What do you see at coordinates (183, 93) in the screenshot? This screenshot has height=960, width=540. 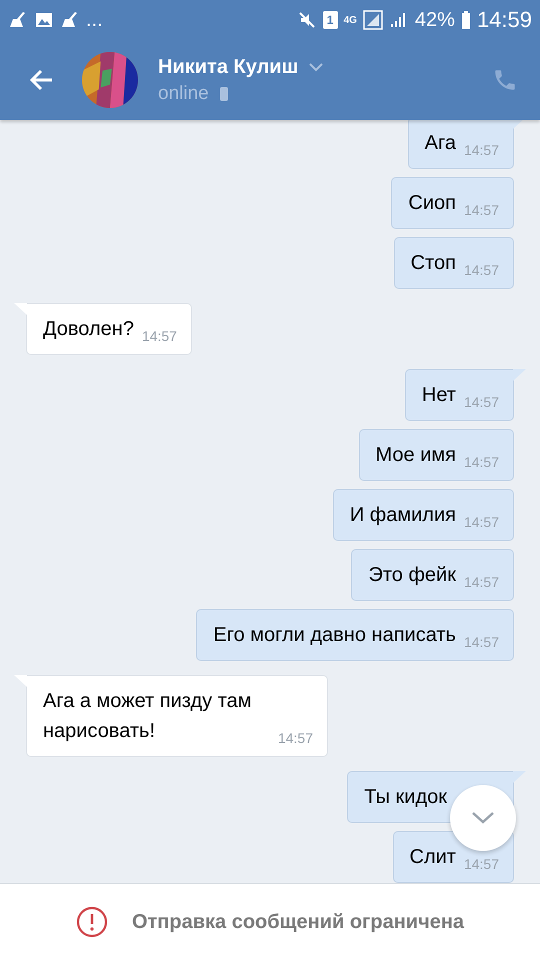 I see `online-status: online` at bounding box center [183, 93].